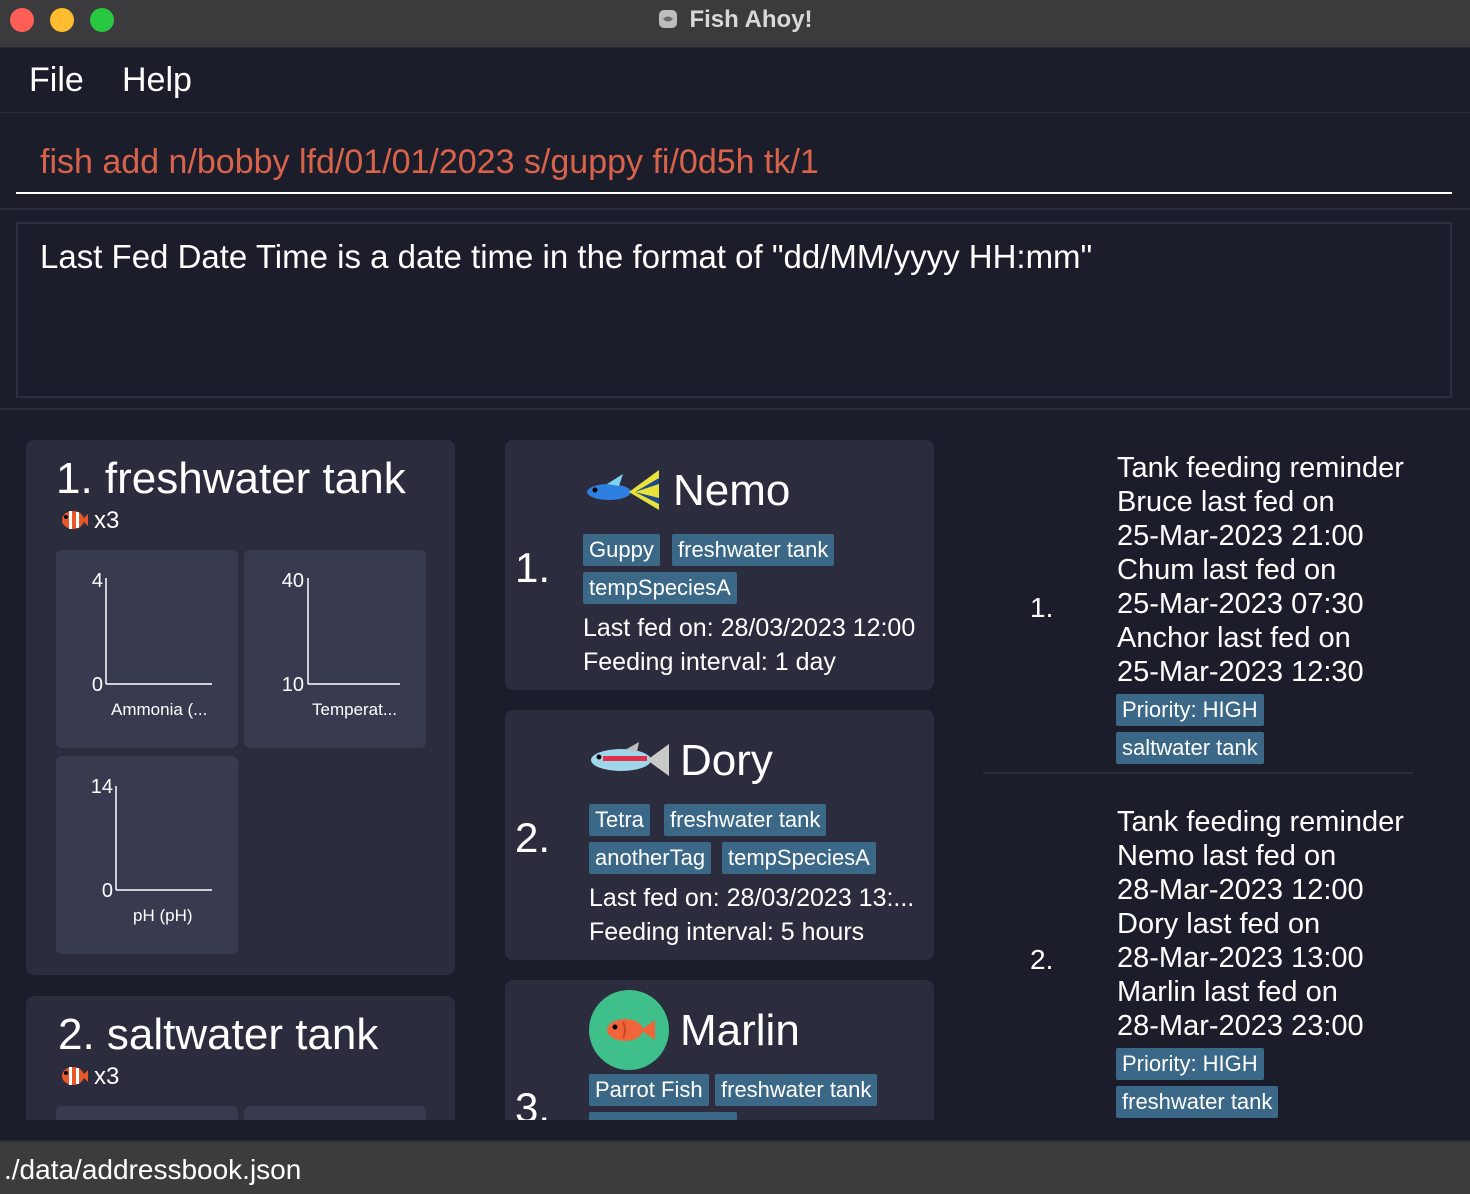 This screenshot has height=1194, width=1470. What do you see at coordinates (101, 787) in the screenshot?
I see `chart-y-max: 14` at bounding box center [101, 787].